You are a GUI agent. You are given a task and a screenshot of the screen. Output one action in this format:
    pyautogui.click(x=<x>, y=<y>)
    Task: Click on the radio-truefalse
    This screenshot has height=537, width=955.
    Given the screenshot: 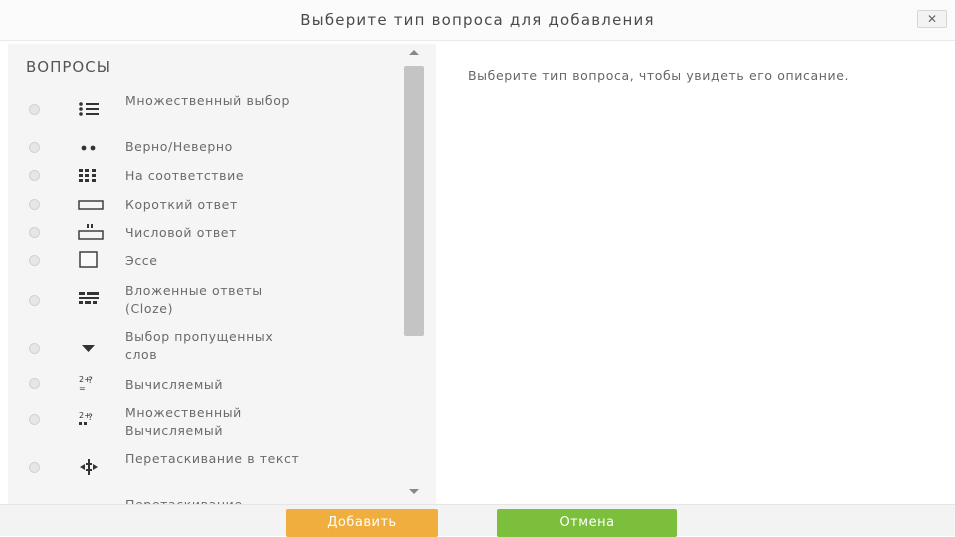 What is the action you would take?
    pyautogui.click(x=34, y=147)
    